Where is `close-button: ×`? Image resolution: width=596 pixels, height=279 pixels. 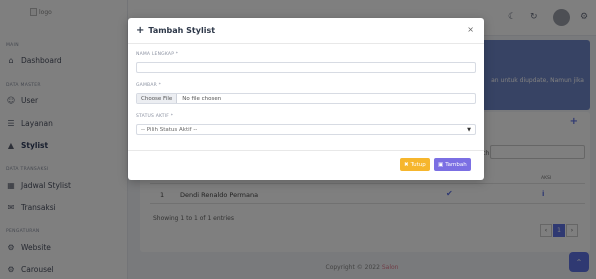 close-button: × is located at coordinates (470, 29).